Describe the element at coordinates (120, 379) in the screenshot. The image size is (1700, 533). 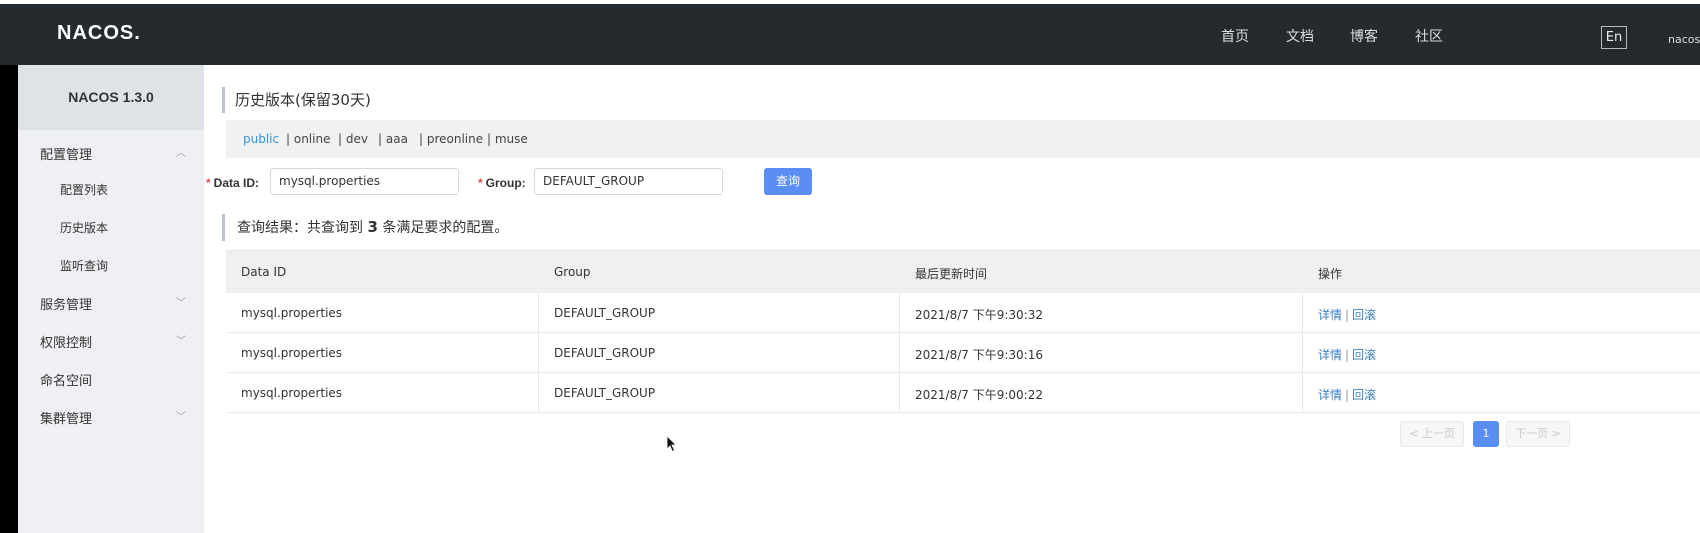
I see `menu-namespace: 命名空间` at that location.